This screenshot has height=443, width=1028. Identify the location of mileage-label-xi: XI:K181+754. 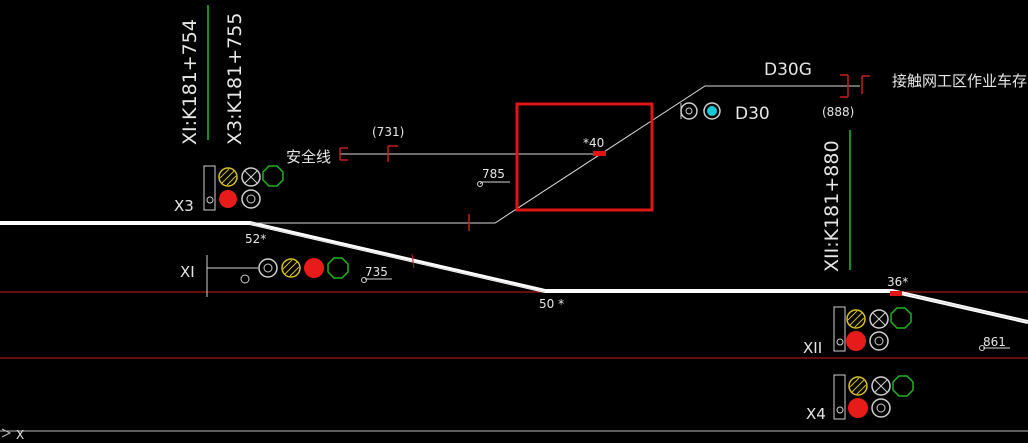
(190, 82).